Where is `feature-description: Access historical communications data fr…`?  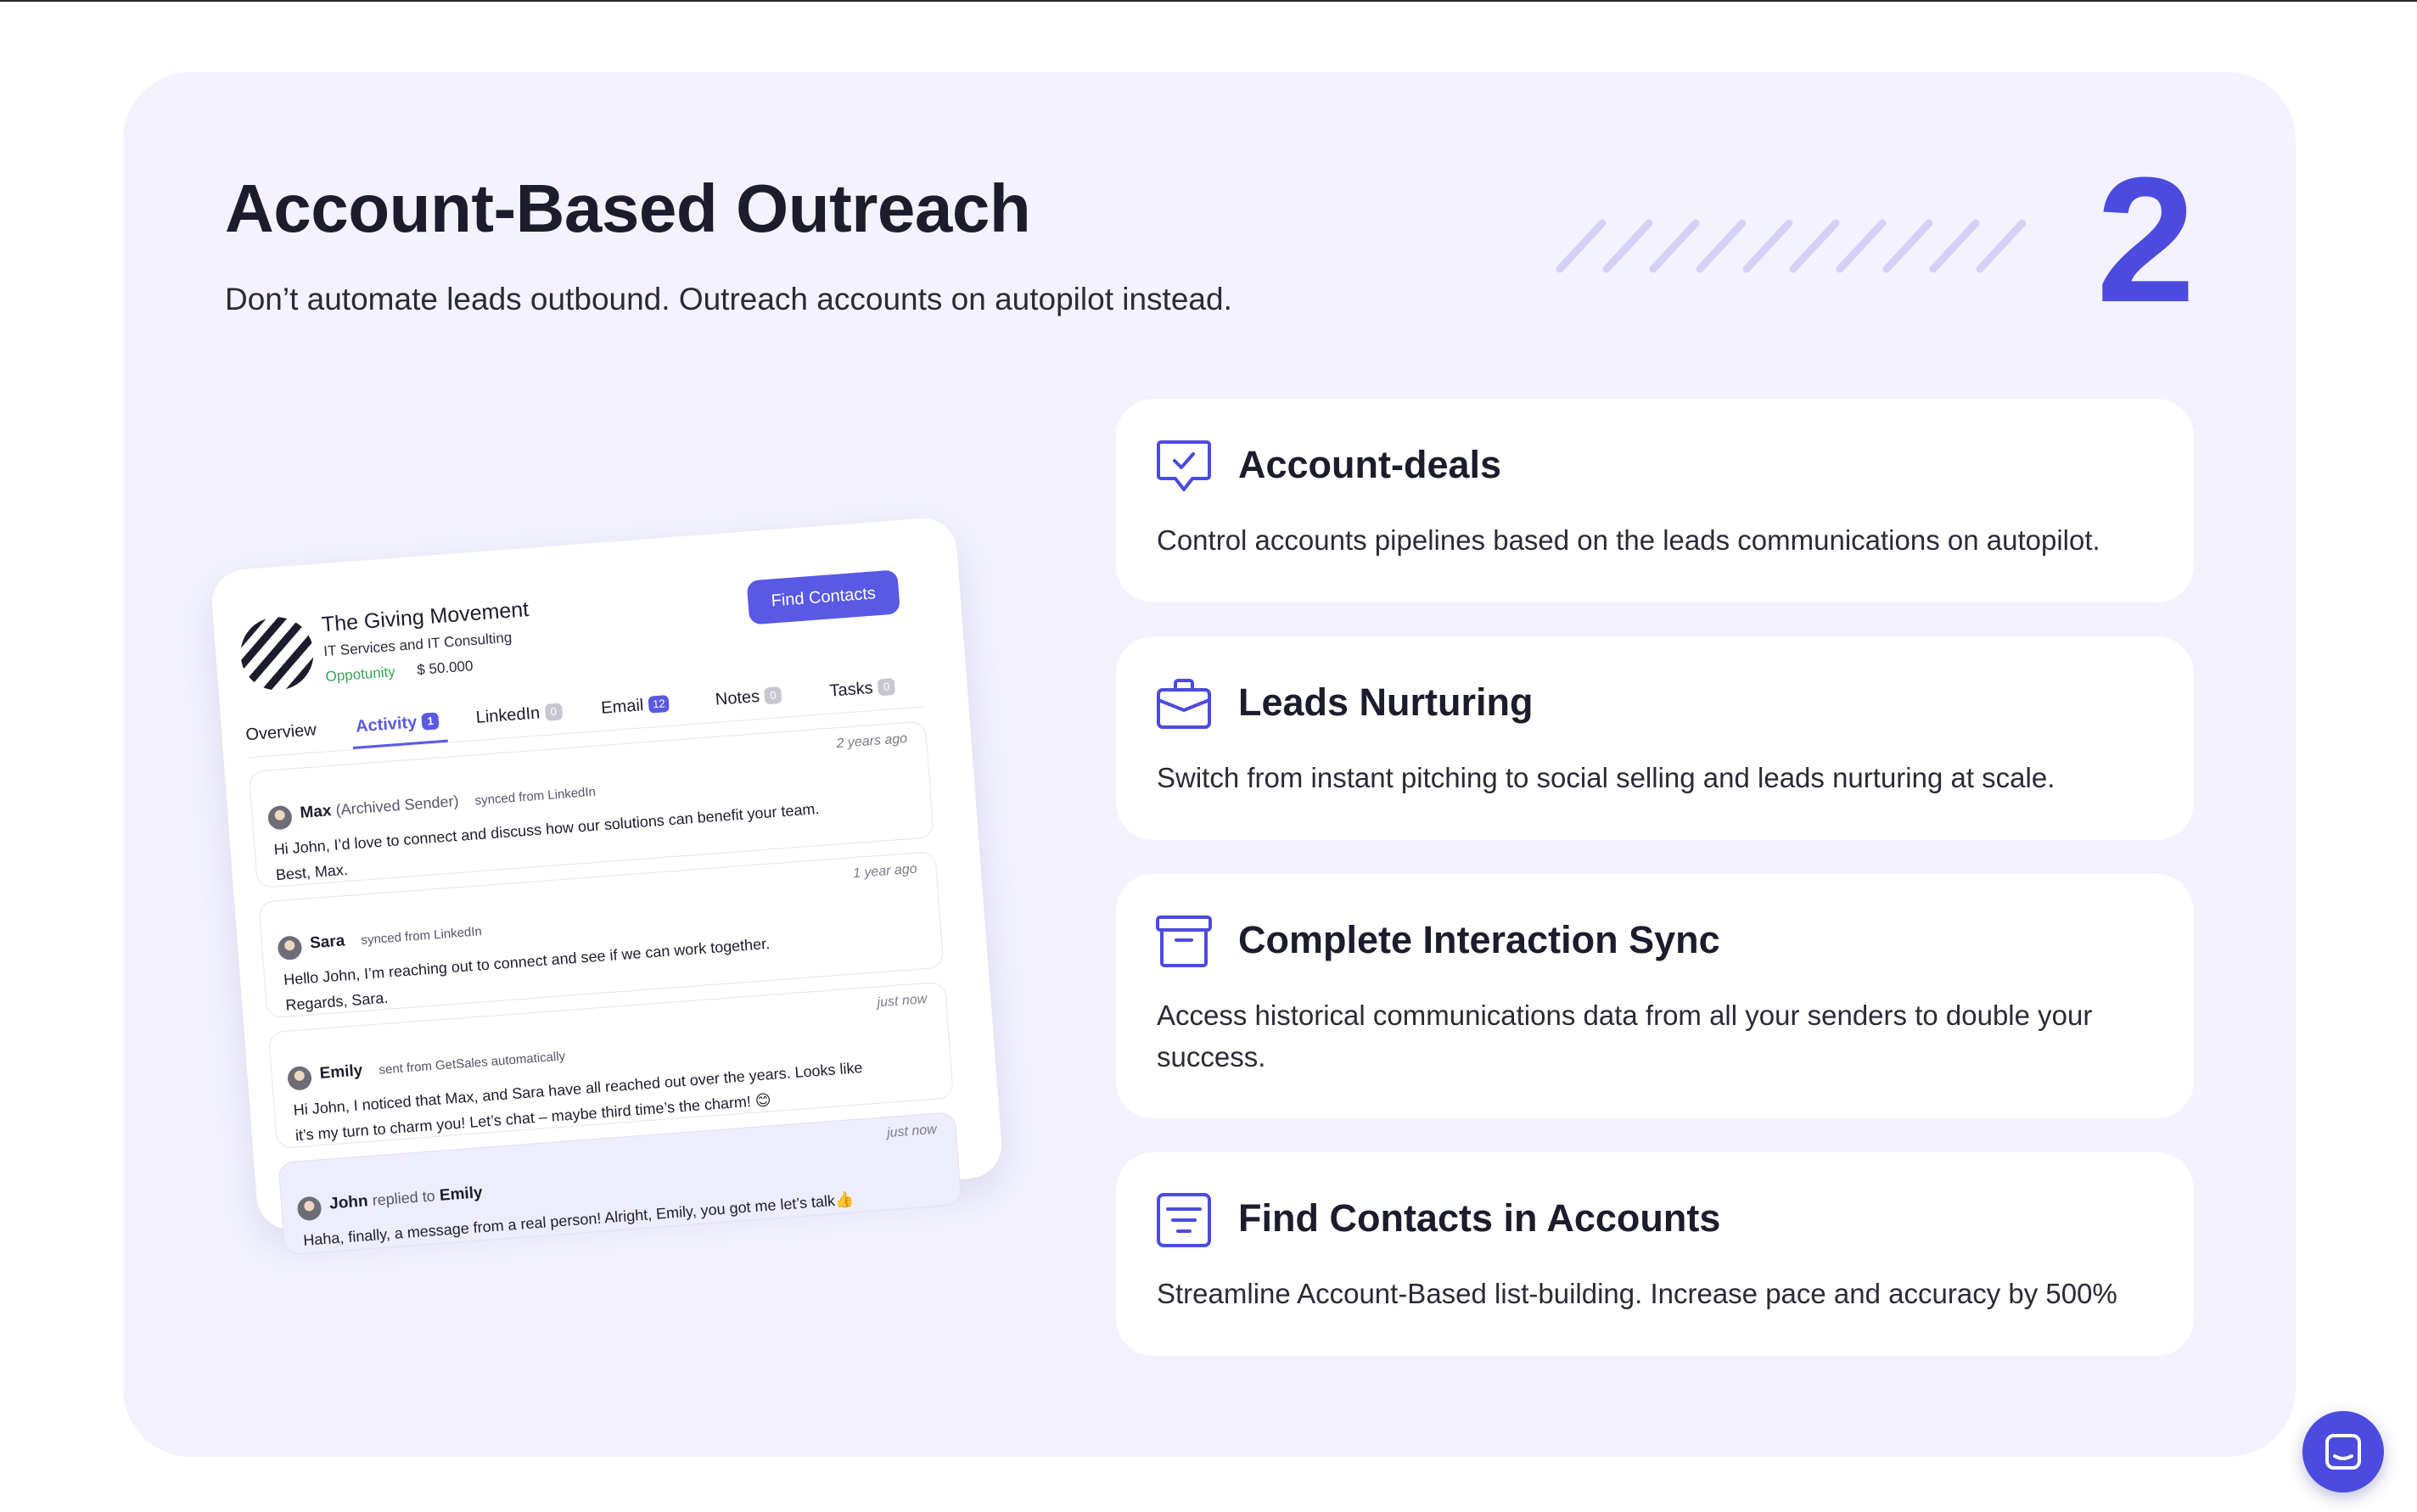
feature-description: Access historical communications data fr… is located at coordinates (1625, 1036).